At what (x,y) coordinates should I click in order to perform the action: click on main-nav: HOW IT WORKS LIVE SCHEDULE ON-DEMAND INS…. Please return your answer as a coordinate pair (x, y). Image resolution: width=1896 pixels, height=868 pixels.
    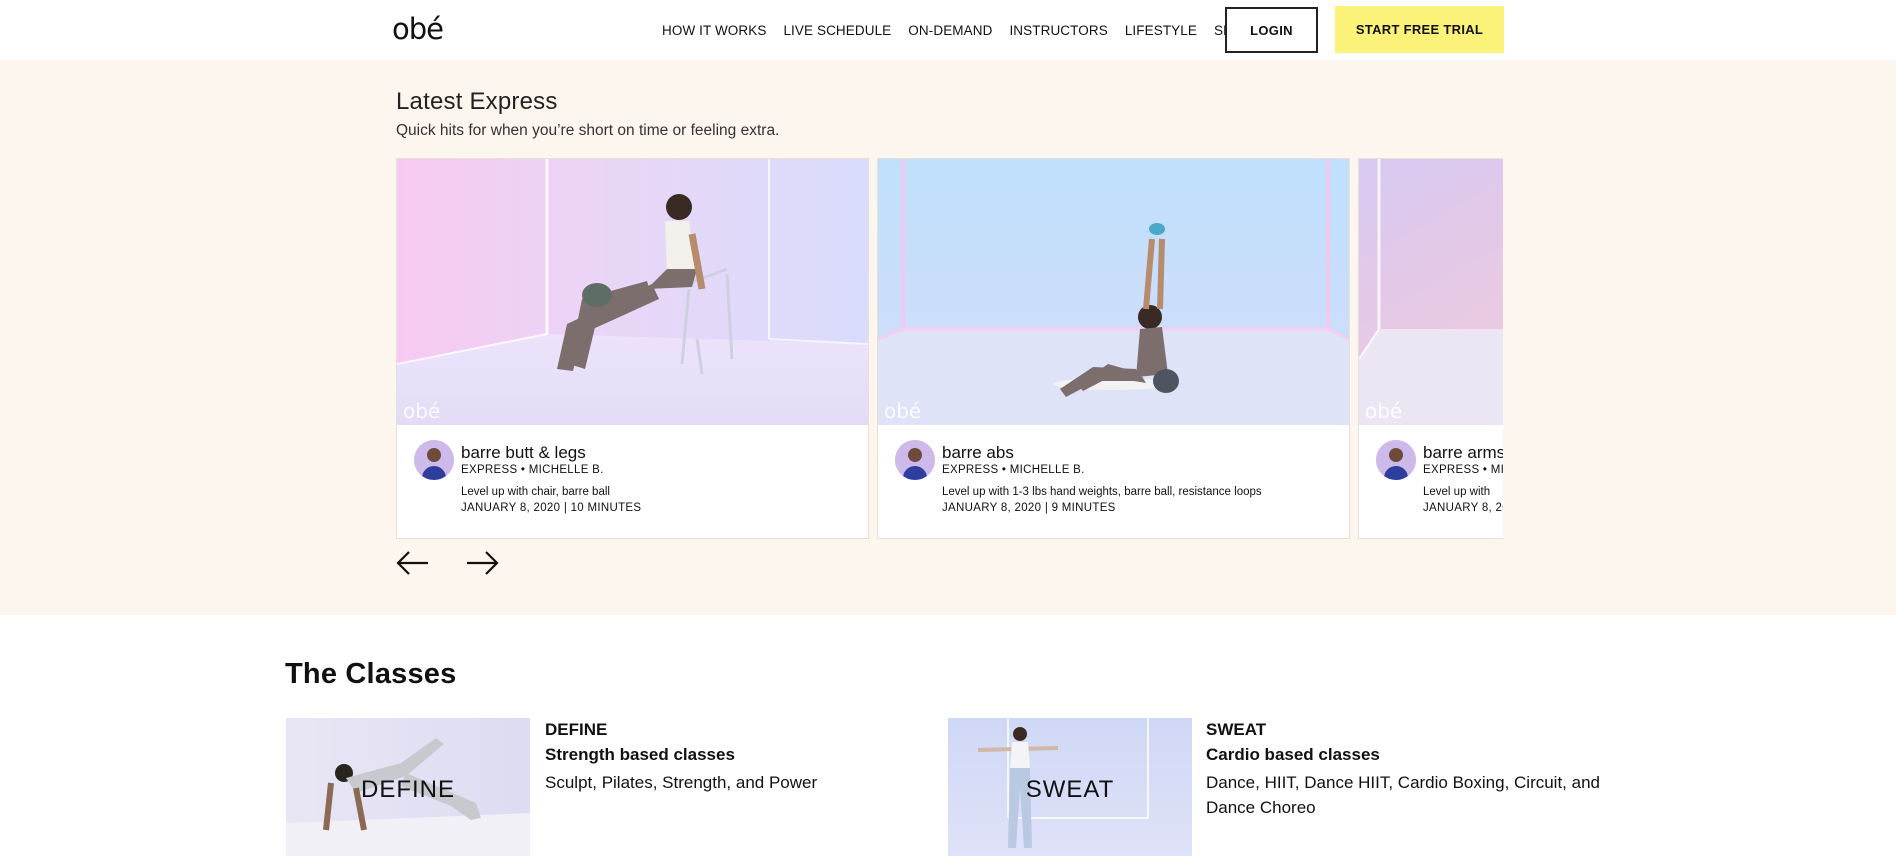
    Looking at the image, I should click on (966, 30).